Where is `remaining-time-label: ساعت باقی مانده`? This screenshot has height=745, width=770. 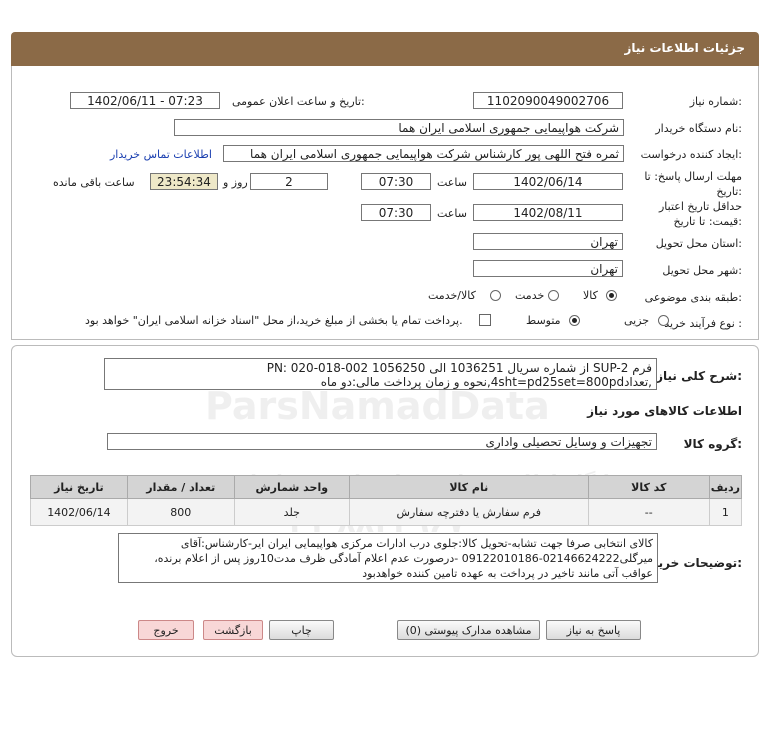 remaining-time-label: ساعت باقی مانده is located at coordinates (94, 182).